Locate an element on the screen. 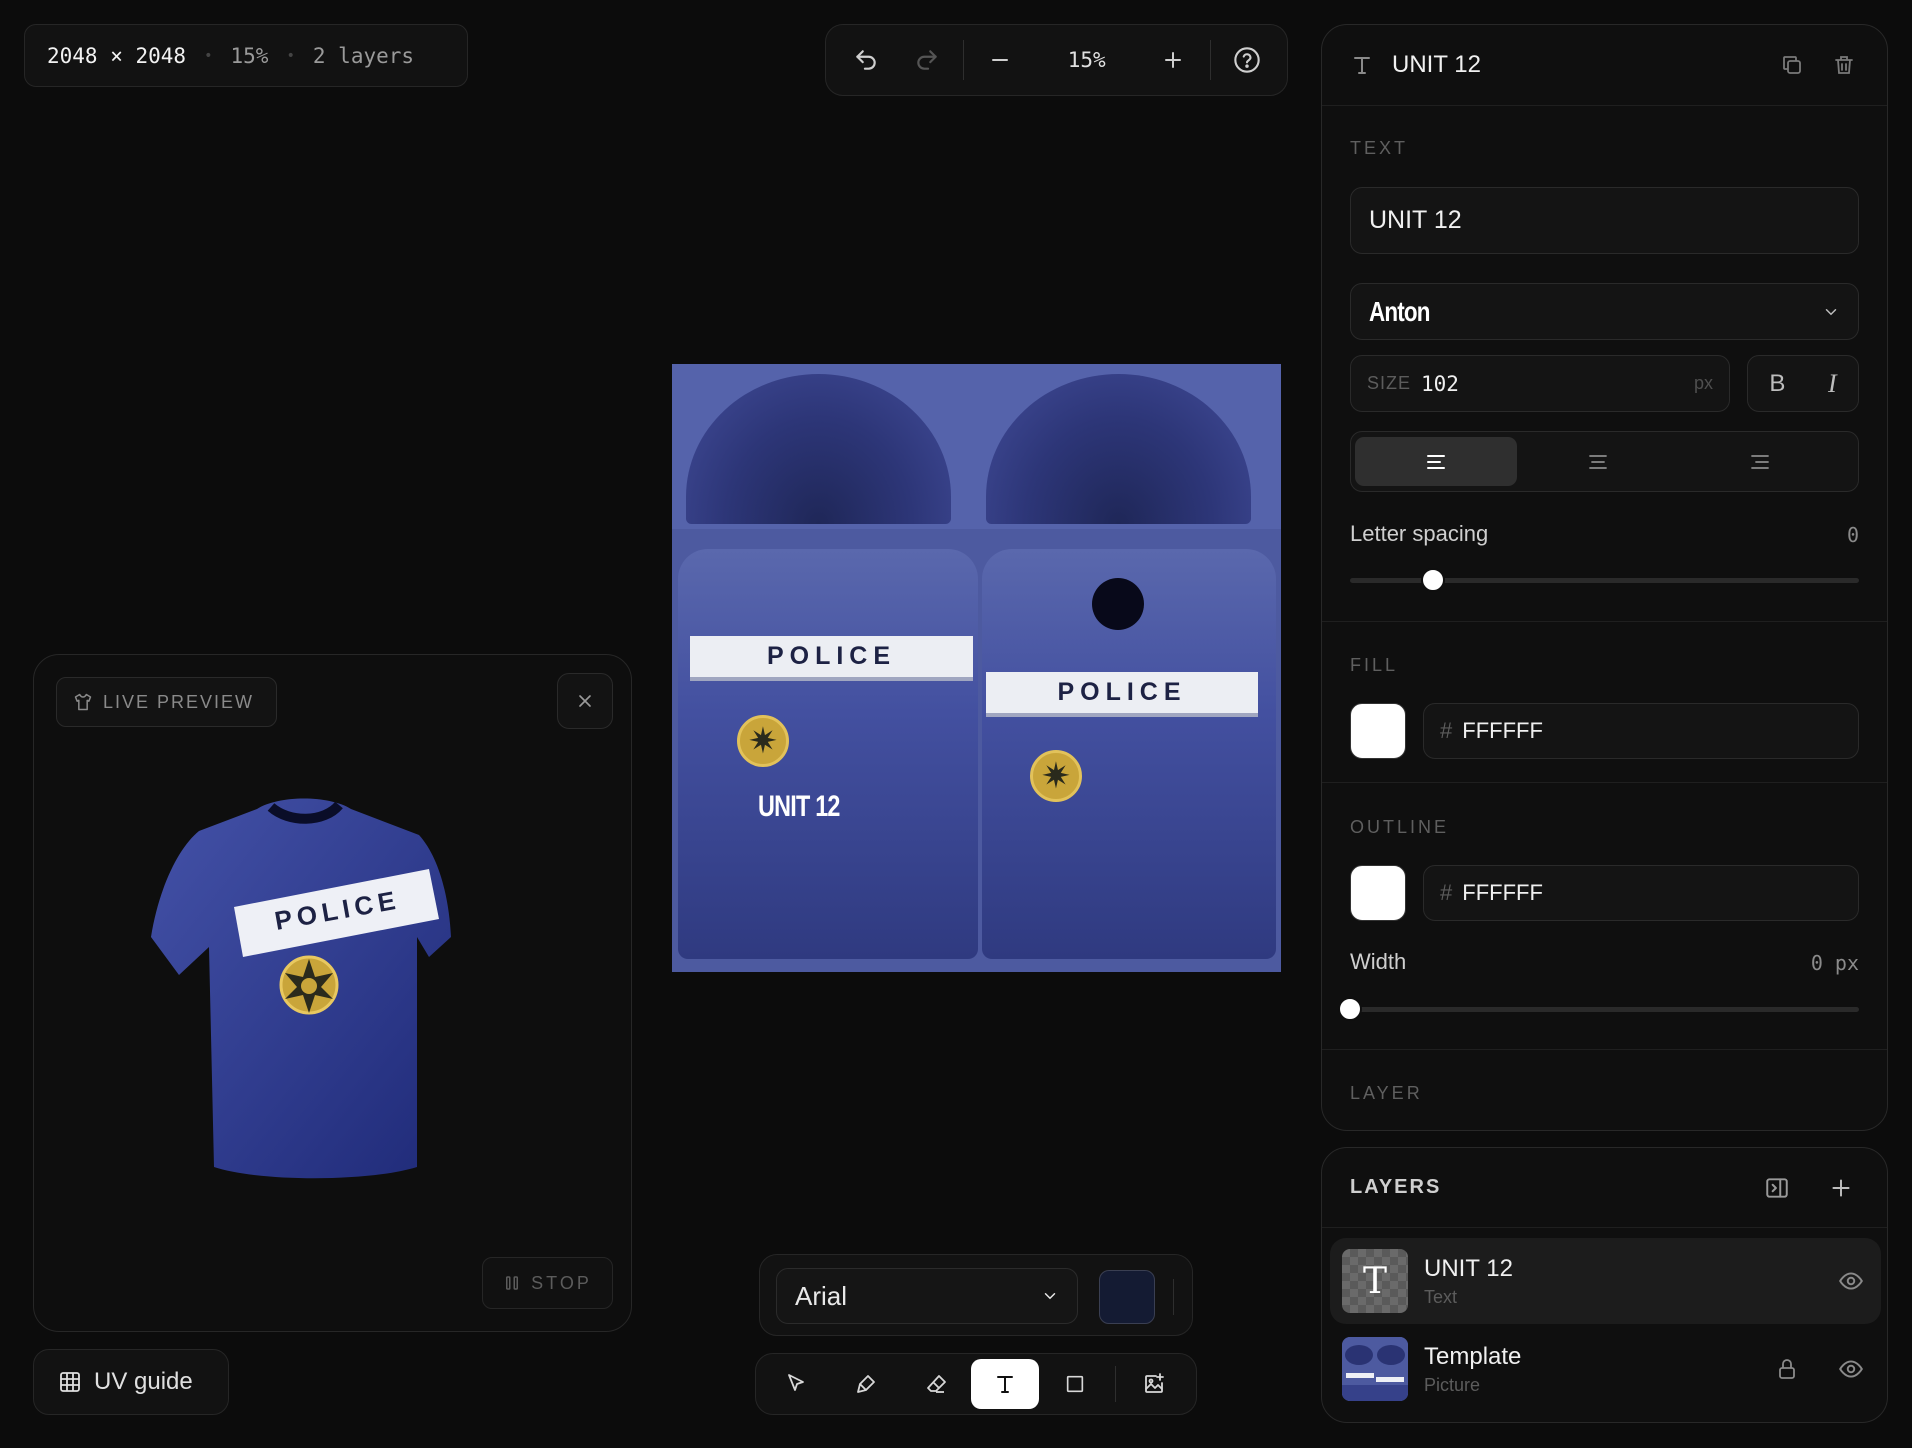  align-center-icon is located at coordinates (1598, 461).